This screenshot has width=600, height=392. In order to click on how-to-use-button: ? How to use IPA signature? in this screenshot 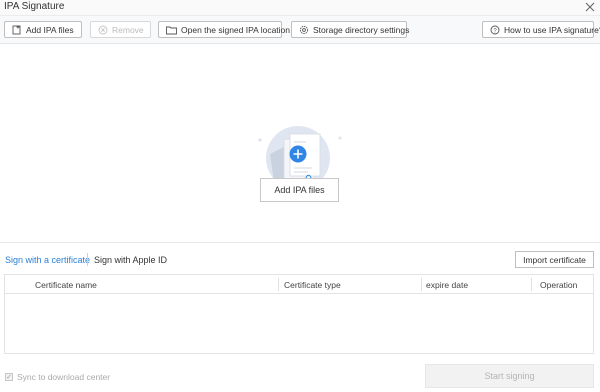, I will do `click(541, 29)`.